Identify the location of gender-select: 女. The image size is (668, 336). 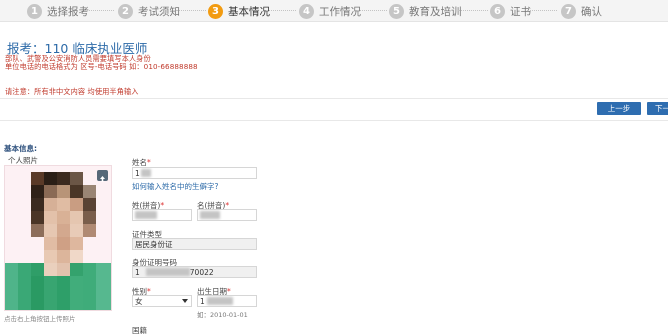
(162, 301).